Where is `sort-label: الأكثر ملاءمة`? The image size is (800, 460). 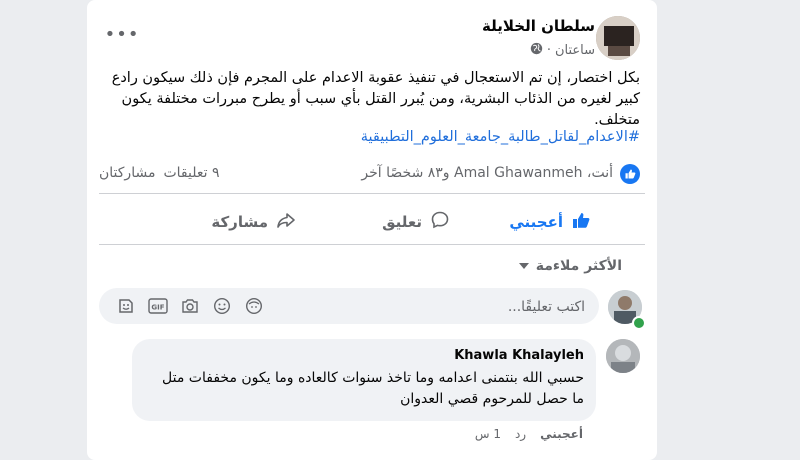
sort-label: الأكثر ملاءمة is located at coordinates (578, 266).